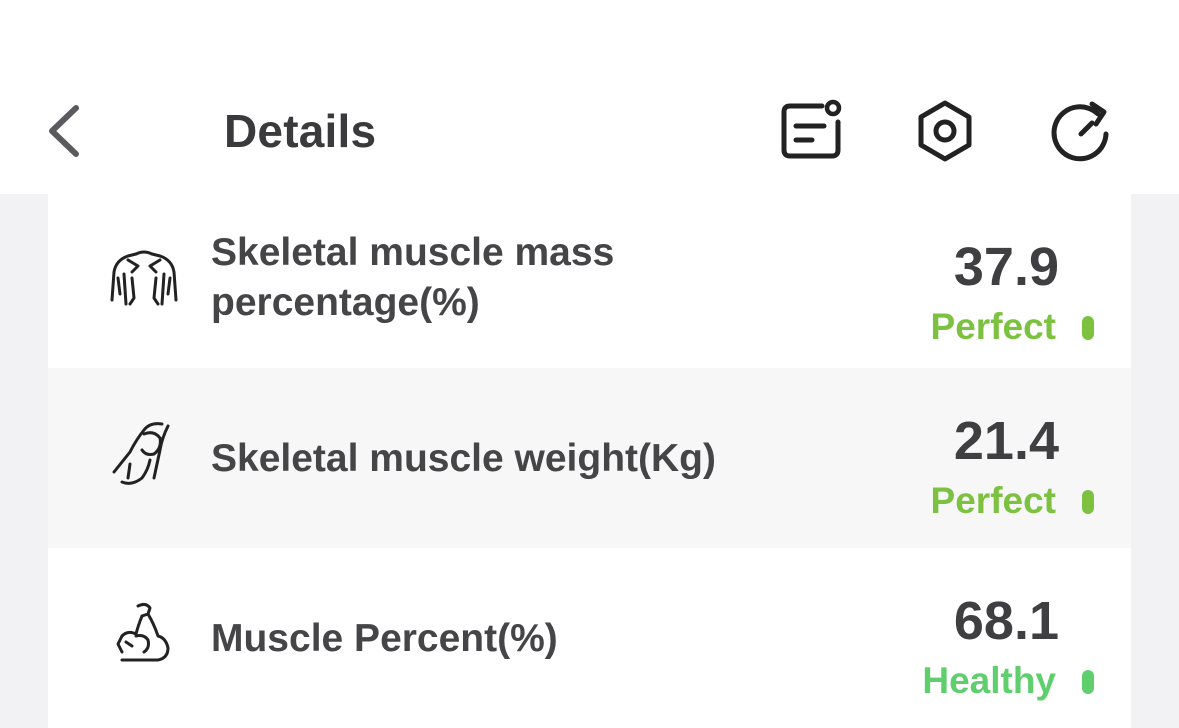 This screenshot has width=1179, height=728. I want to click on settings-button, so click(945, 131).